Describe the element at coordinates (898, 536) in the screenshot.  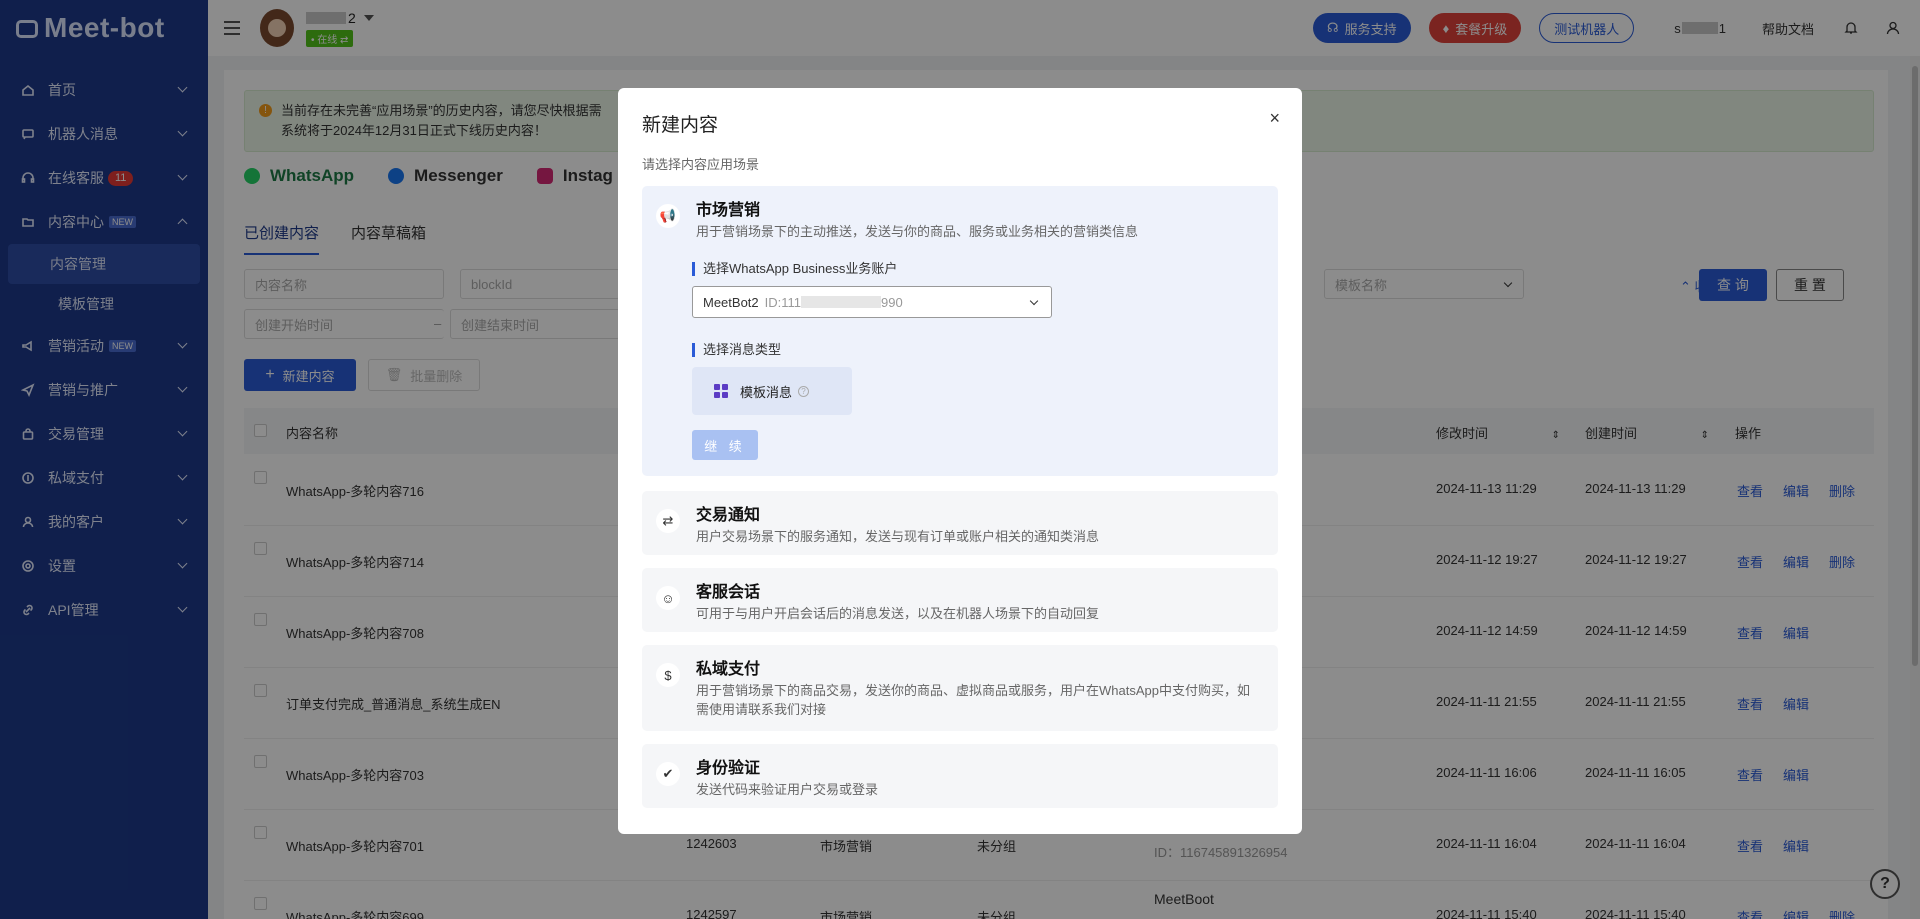
I see `option-desc: 用户交易场景下的服务通知，发送与现有订单或账户相关的通知类消息` at that location.